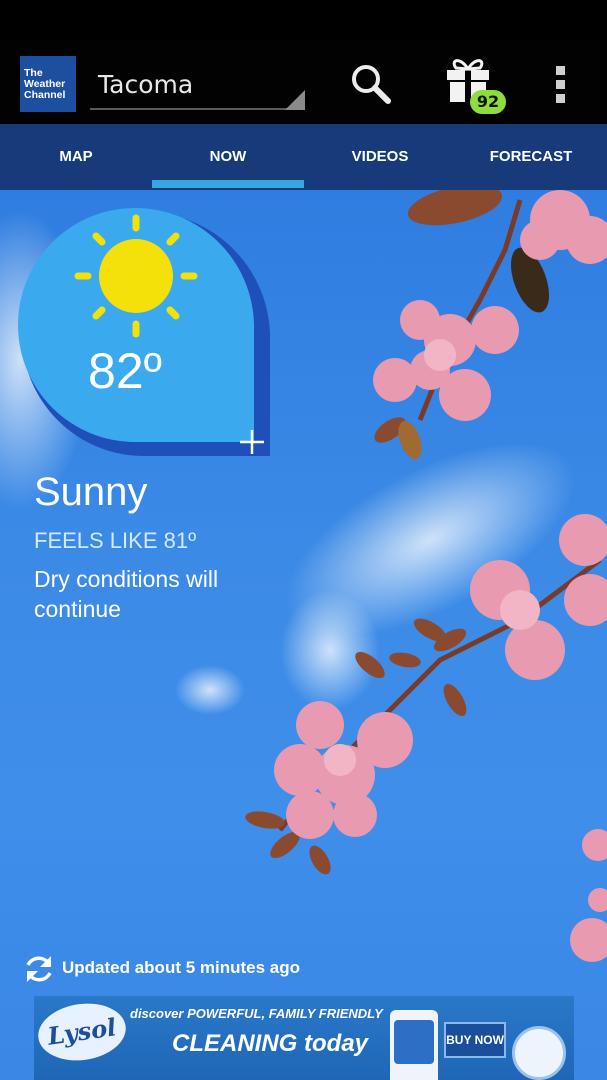  What do you see at coordinates (196, 109) in the screenshot?
I see `location-underline` at bounding box center [196, 109].